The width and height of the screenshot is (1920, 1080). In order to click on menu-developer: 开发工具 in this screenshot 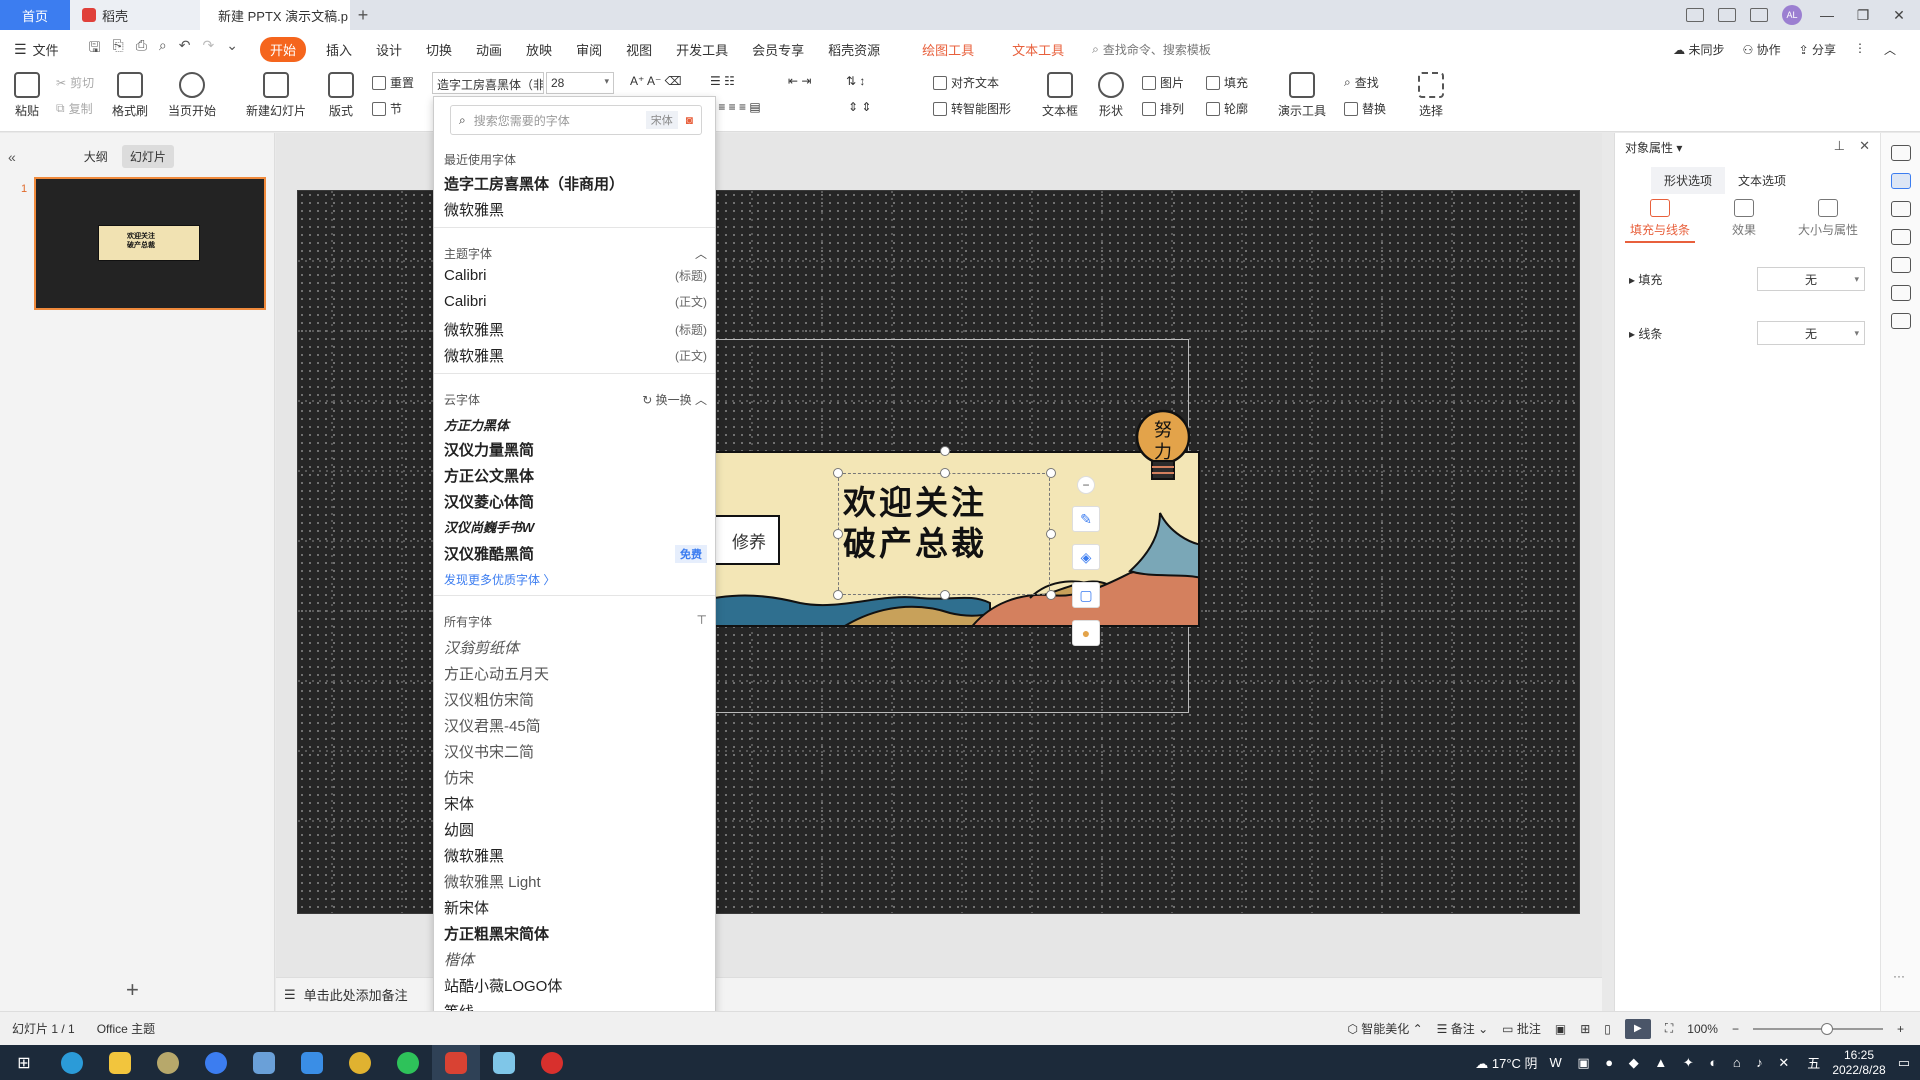, I will do `click(702, 49)`.